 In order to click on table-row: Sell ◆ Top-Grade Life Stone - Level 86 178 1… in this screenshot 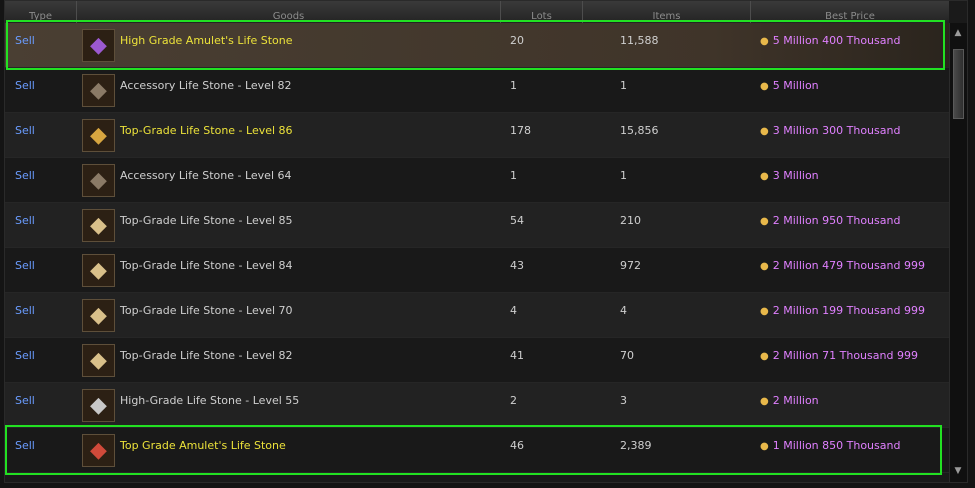, I will do `click(477, 135)`.